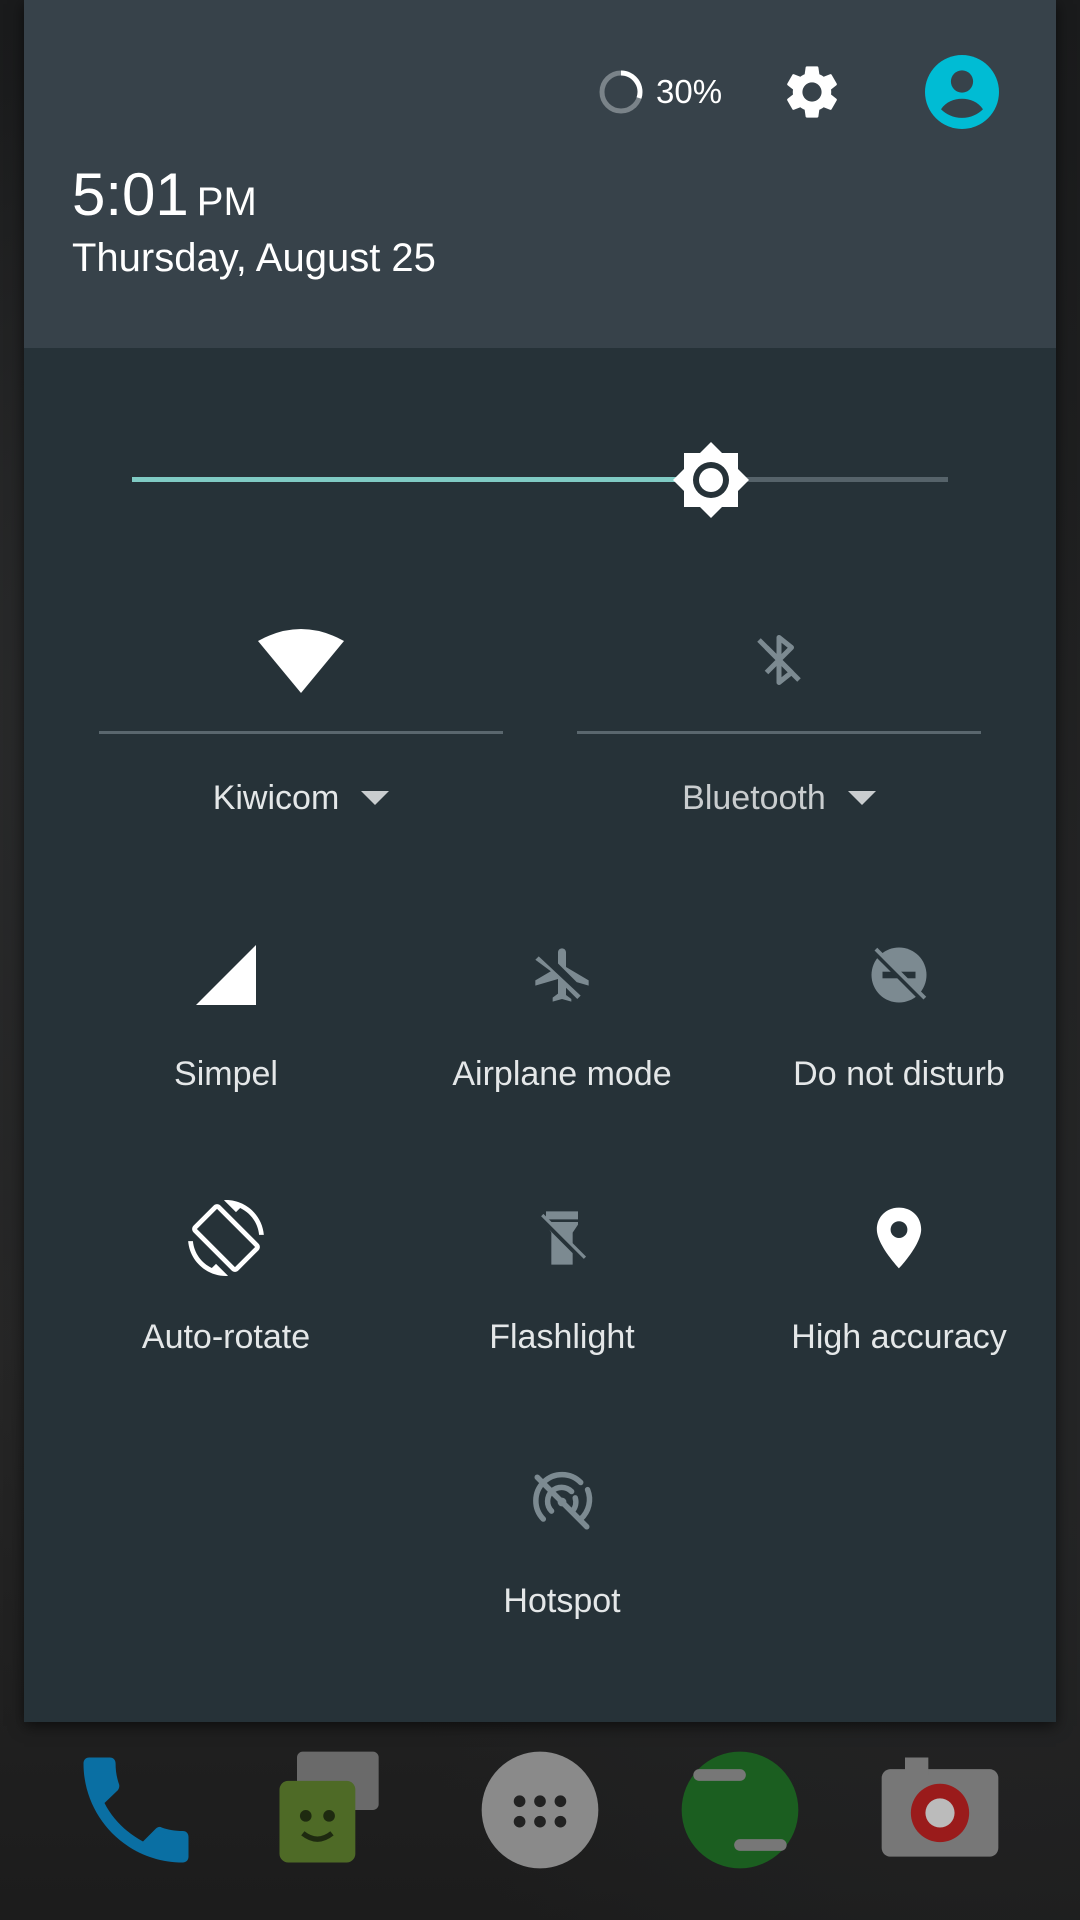 Image resolution: width=1080 pixels, height=1920 pixels. What do you see at coordinates (226, 202) in the screenshot?
I see `clock-ampm: PM` at bounding box center [226, 202].